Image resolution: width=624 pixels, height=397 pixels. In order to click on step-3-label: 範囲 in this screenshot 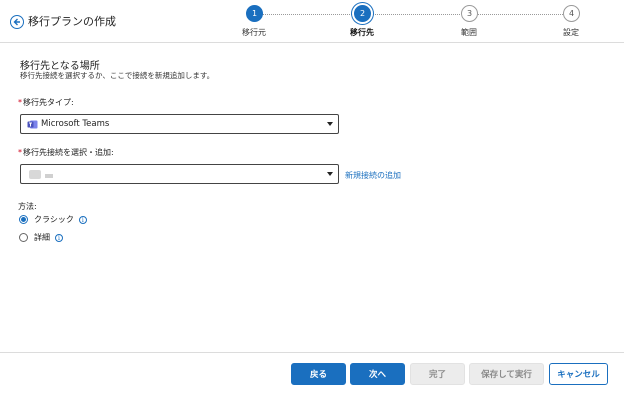, I will do `click(469, 32)`.